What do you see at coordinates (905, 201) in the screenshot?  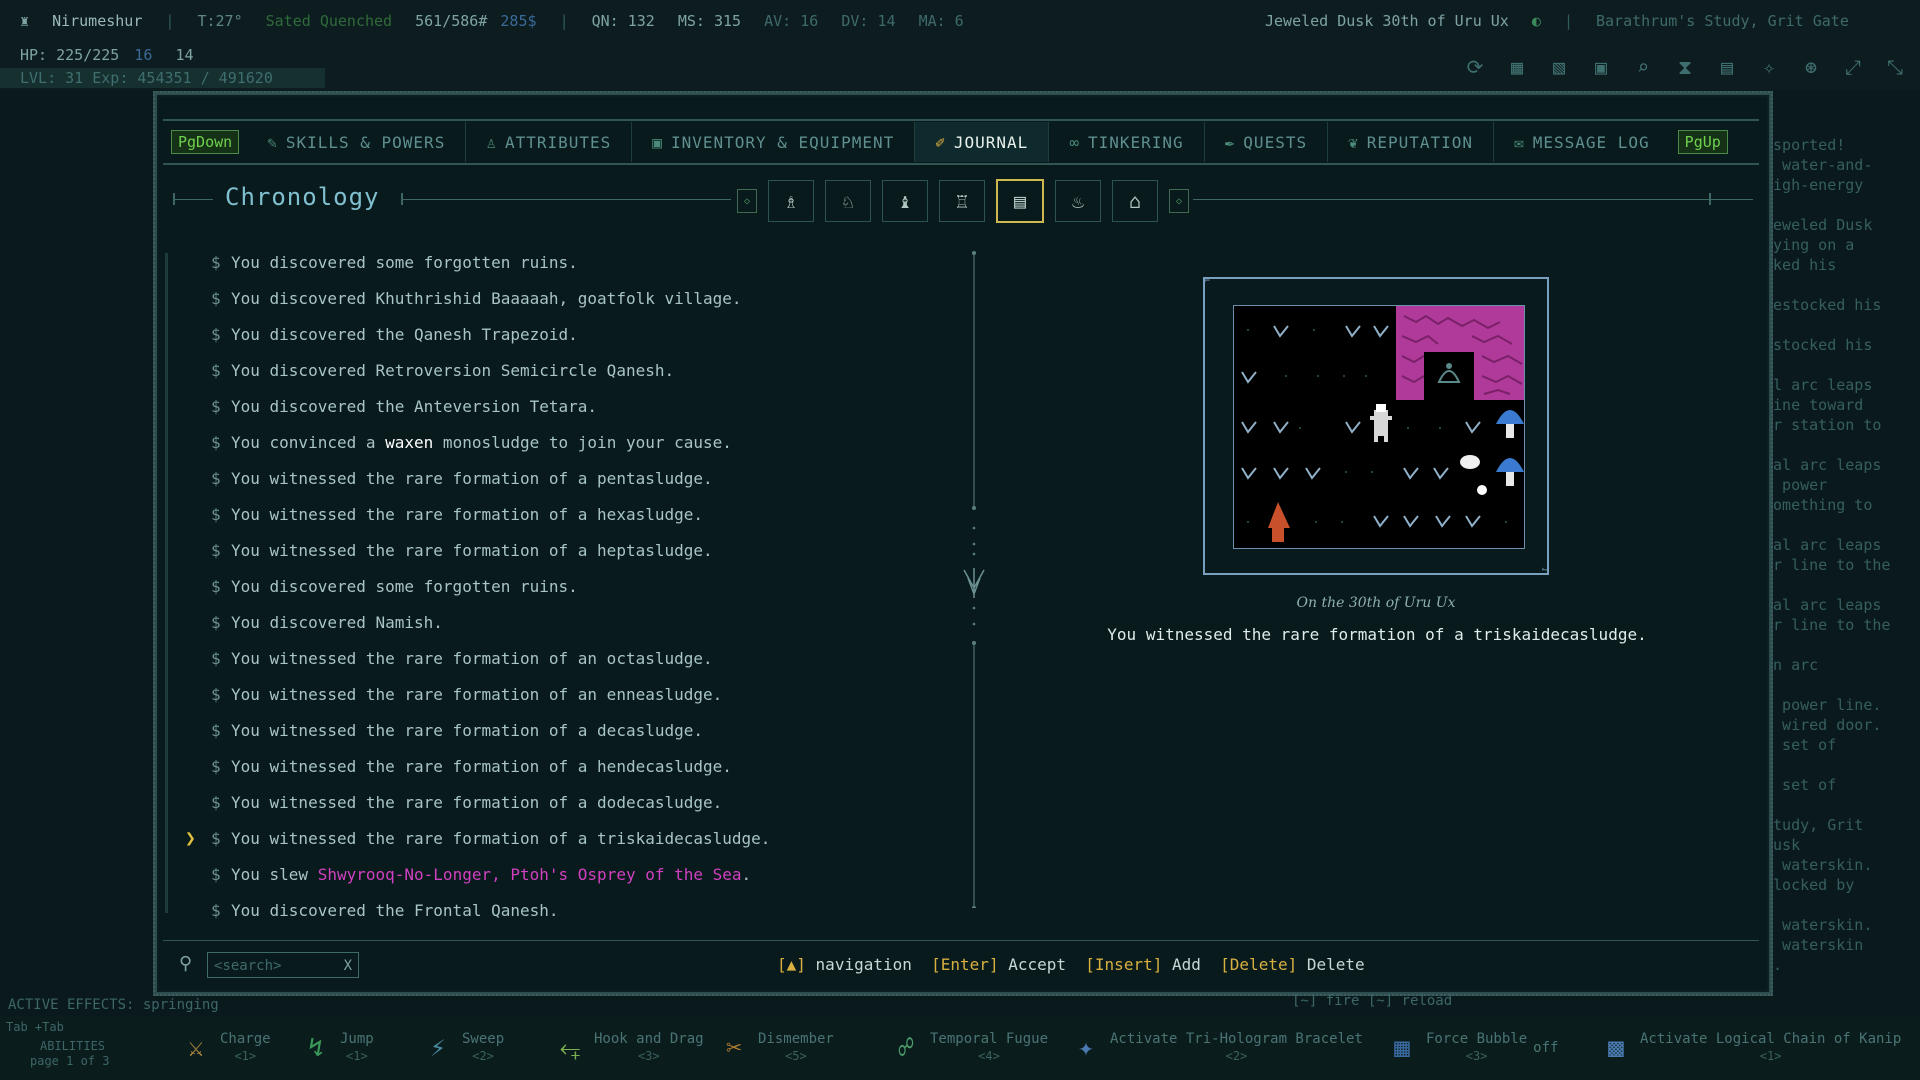 I see `filter-sultans-button: ♝` at bounding box center [905, 201].